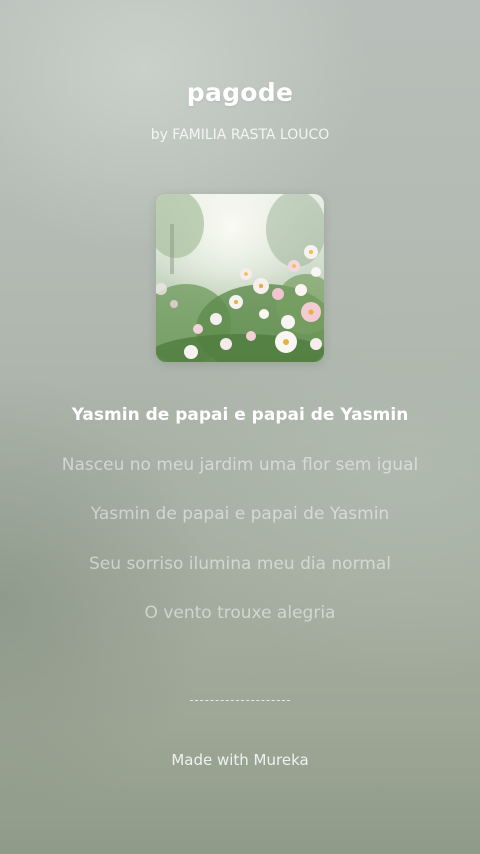 The height and width of the screenshot is (854, 480). I want to click on album-cover, so click(240, 278).